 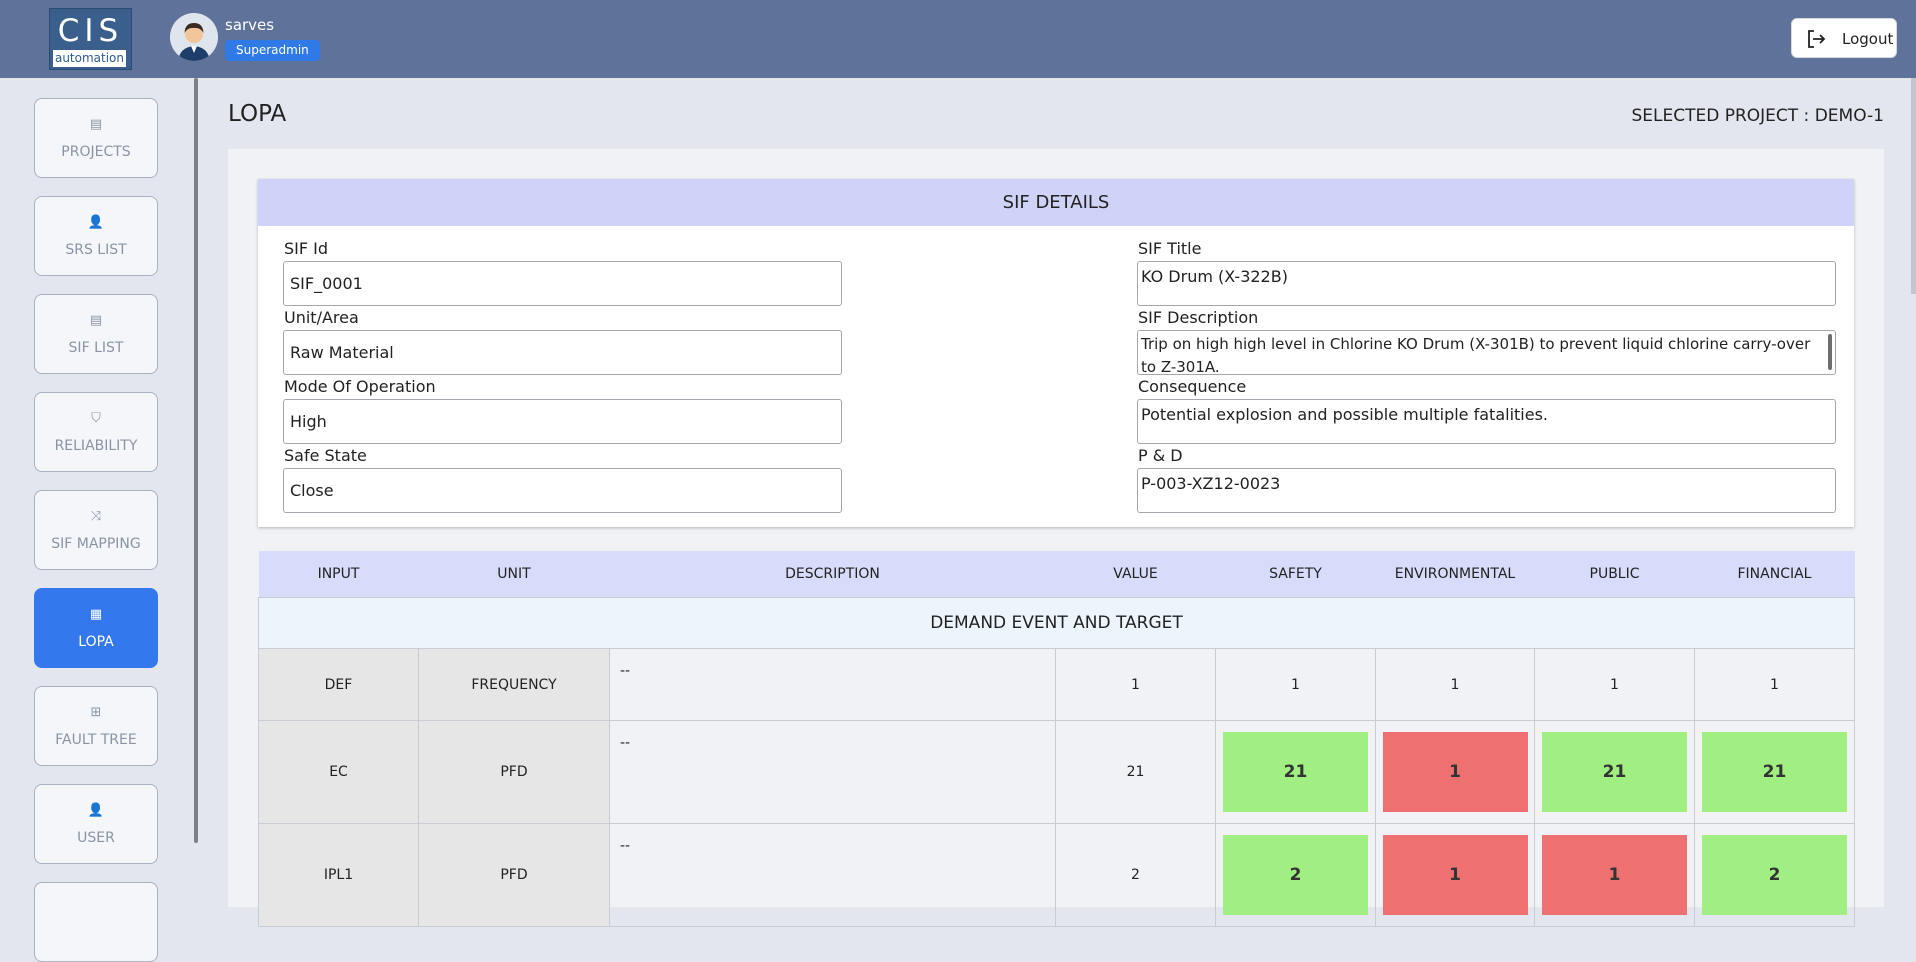 What do you see at coordinates (325, 455) in the screenshot?
I see `safe-state-label: Safe State` at bounding box center [325, 455].